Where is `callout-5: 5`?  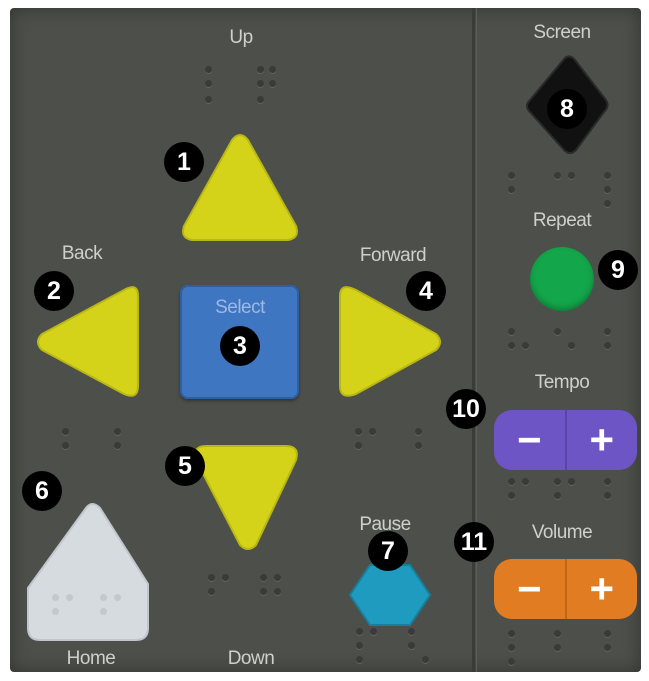 callout-5: 5 is located at coordinates (185, 466).